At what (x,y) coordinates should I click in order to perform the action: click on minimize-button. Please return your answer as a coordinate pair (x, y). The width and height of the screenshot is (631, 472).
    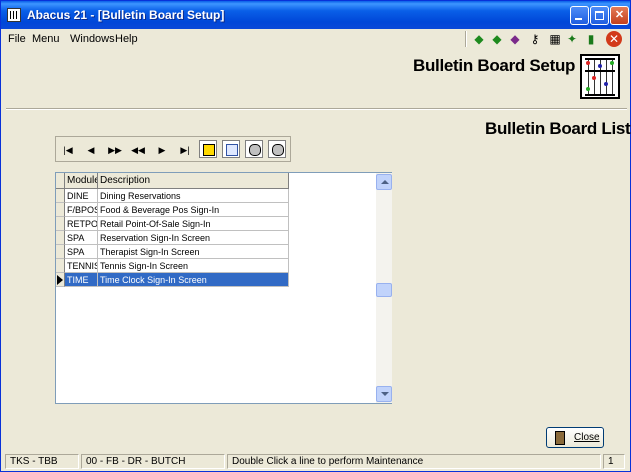
    Looking at the image, I should click on (579, 15).